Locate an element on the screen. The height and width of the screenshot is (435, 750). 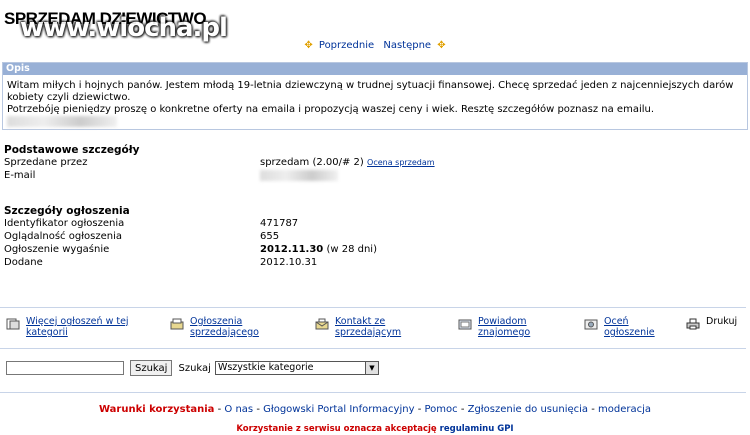
expires-value-wrap: 2012.11.30 (w 28 dni) is located at coordinates (318, 249).